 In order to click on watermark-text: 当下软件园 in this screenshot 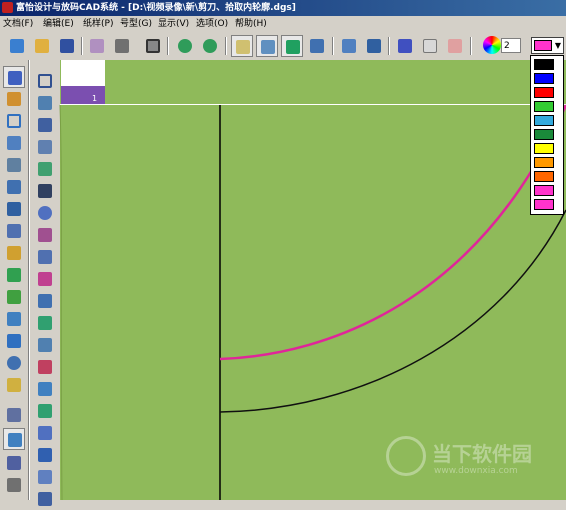, I will do `click(482, 454)`.